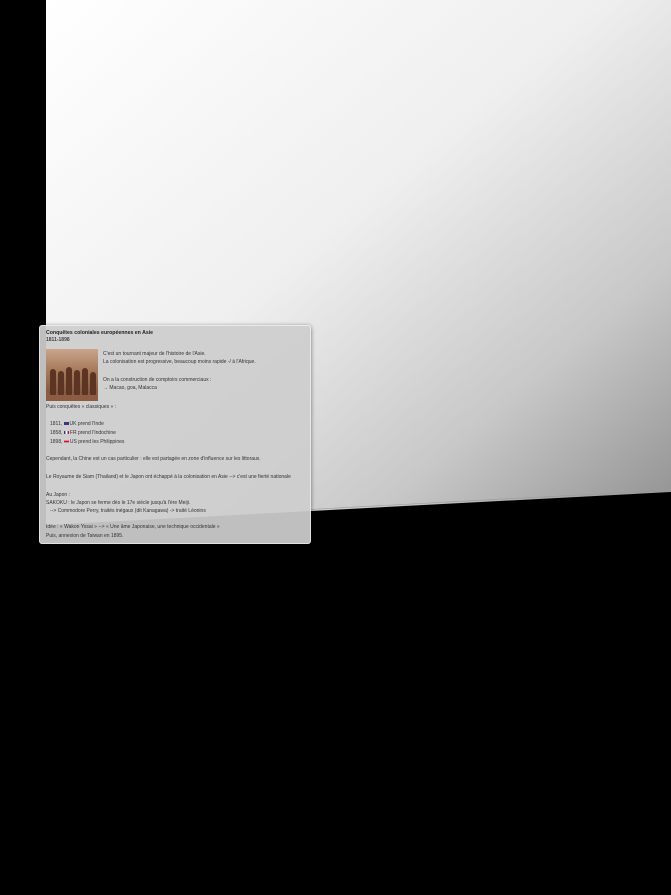  What do you see at coordinates (100, 333) in the screenshot?
I see `card-title: Conquêtes coloniales européennes en Asie` at bounding box center [100, 333].